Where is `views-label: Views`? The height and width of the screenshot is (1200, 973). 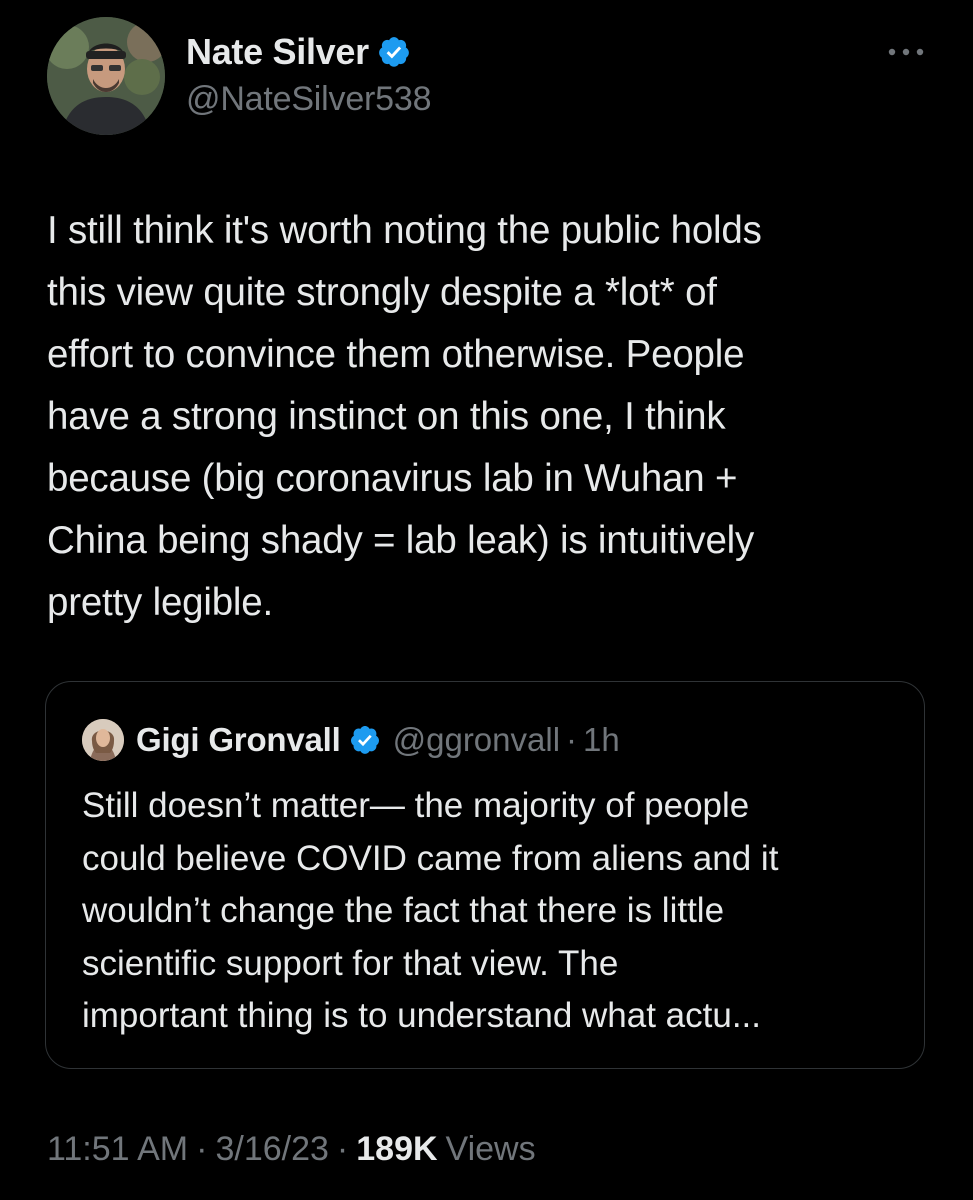 views-label: Views is located at coordinates (491, 1149).